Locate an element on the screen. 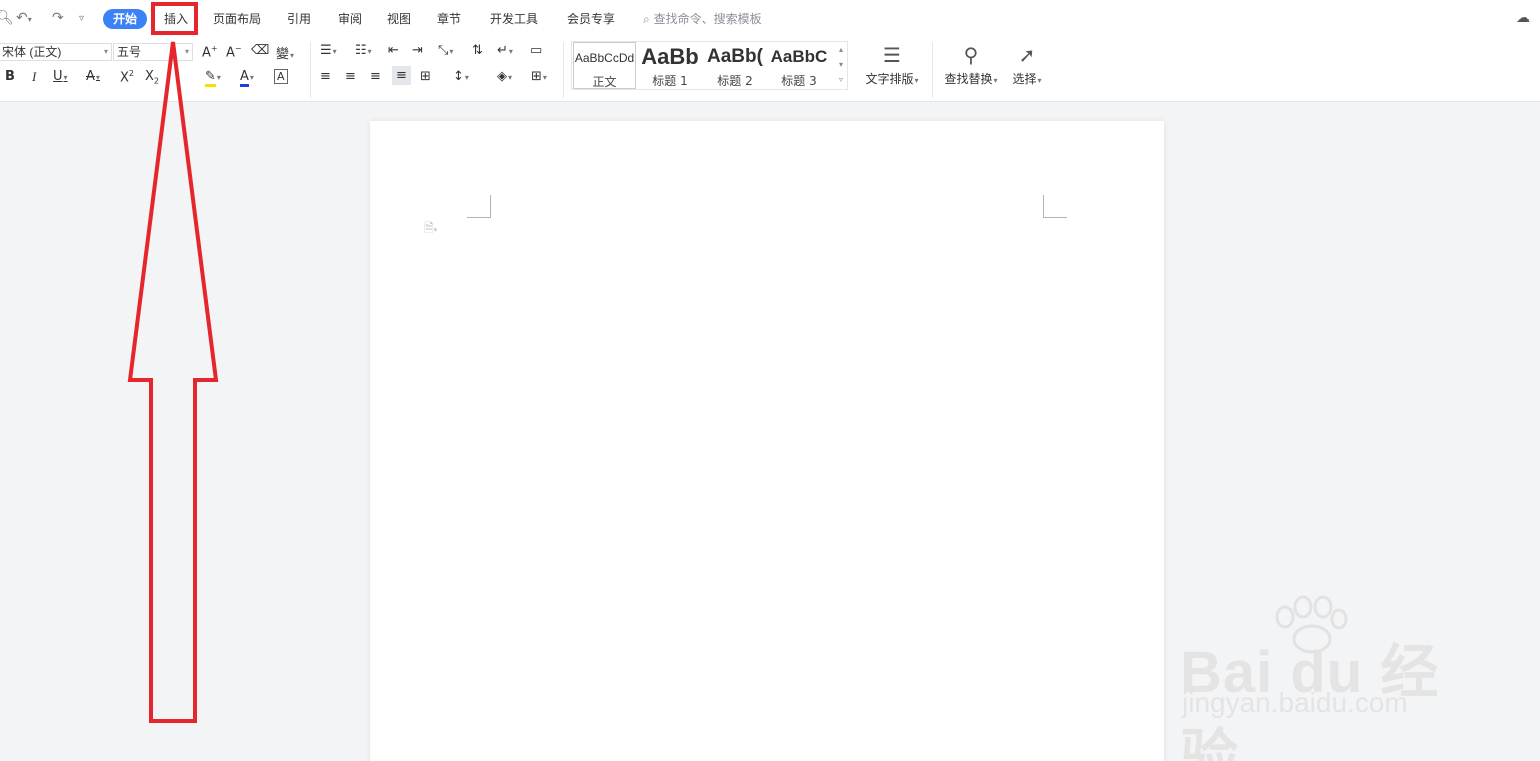 The image size is (1540, 761). red-arrow-icon is located at coordinates (173, 382).